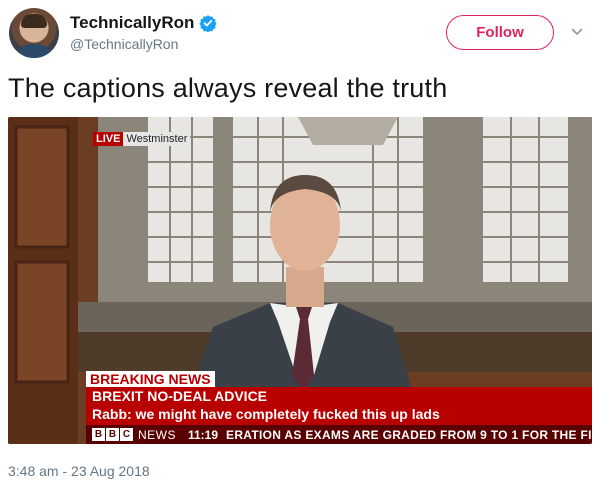 This screenshot has height=493, width=600. Describe the element at coordinates (577, 32) in the screenshot. I see `chevron-down-icon` at that location.